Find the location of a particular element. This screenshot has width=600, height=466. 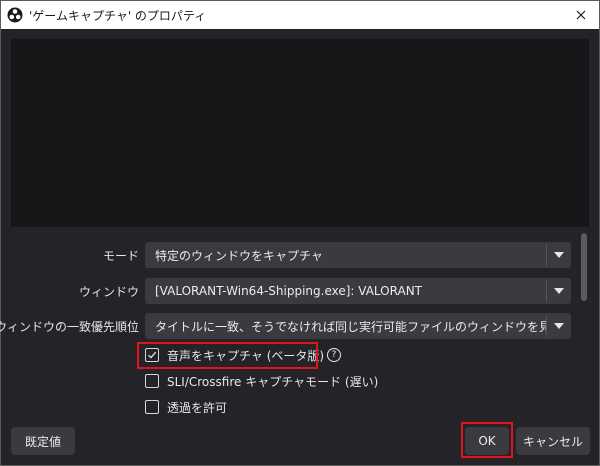

properties-scrollbar is located at coordinates (585, 327).